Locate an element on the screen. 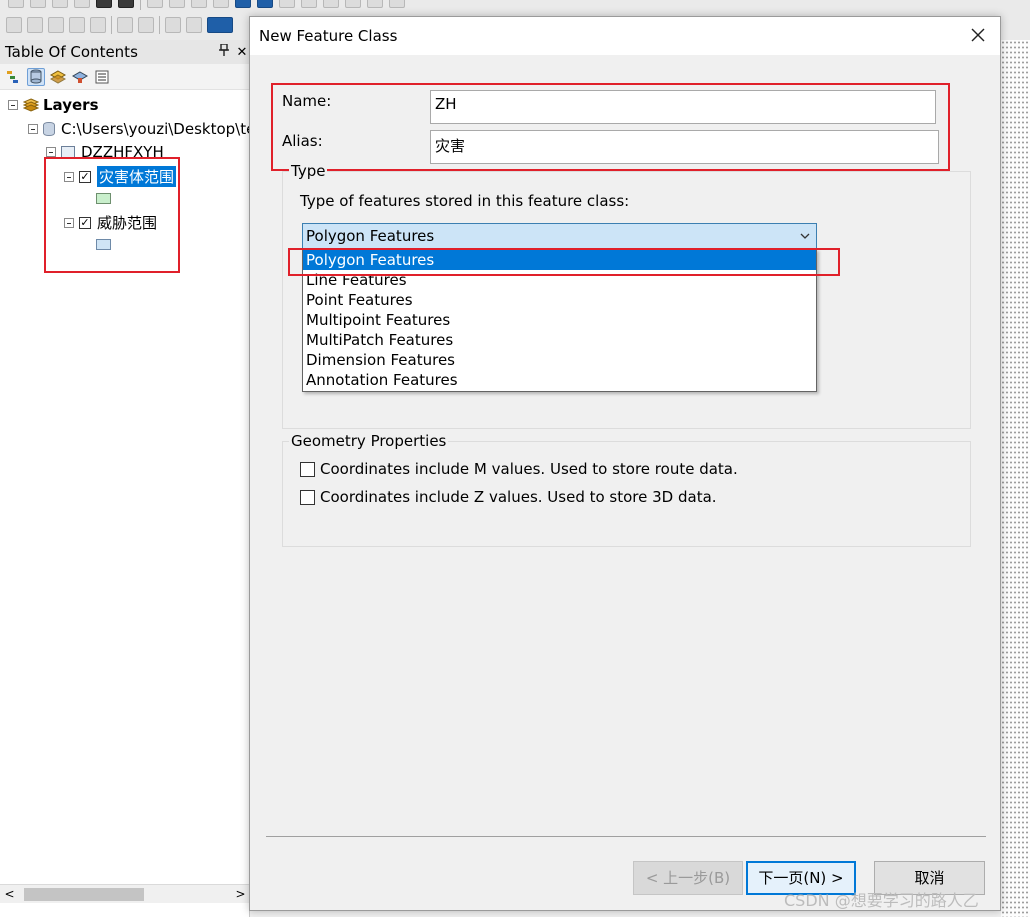 The height and width of the screenshot is (917, 1030). footer-divider is located at coordinates (626, 836).